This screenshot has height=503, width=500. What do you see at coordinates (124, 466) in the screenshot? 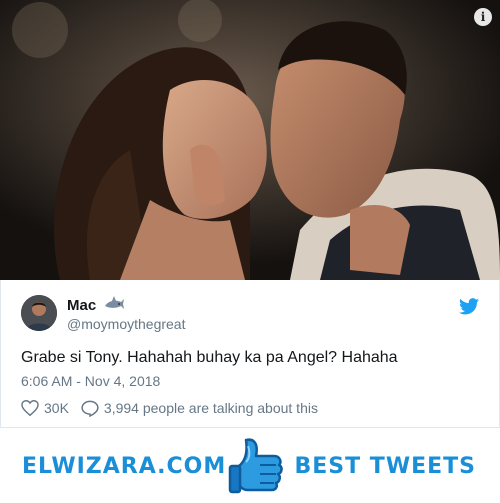
I see `site-name: ELWIZARA.COM` at bounding box center [124, 466].